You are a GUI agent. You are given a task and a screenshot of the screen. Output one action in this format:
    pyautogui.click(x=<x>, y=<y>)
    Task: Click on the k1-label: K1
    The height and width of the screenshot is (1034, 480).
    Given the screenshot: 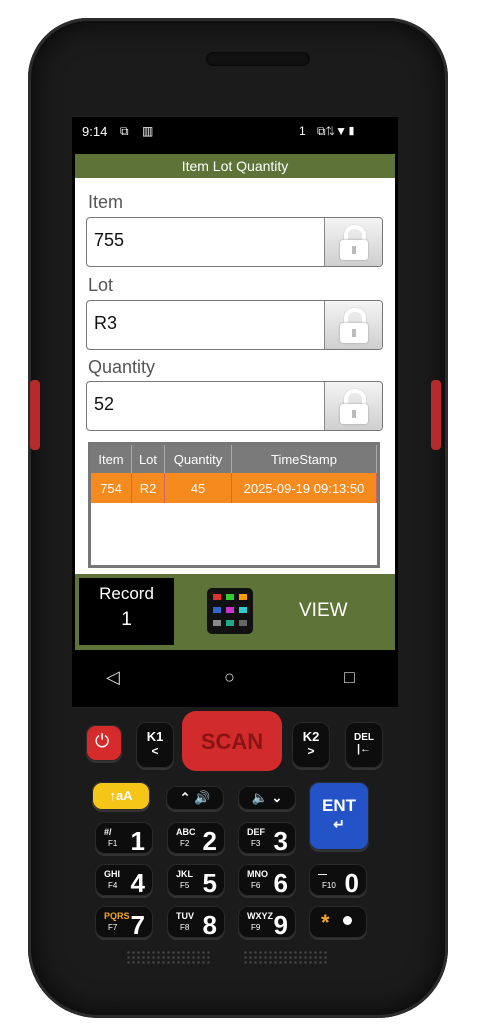 What is the action you would take?
    pyautogui.click(x=155, y=736)
    